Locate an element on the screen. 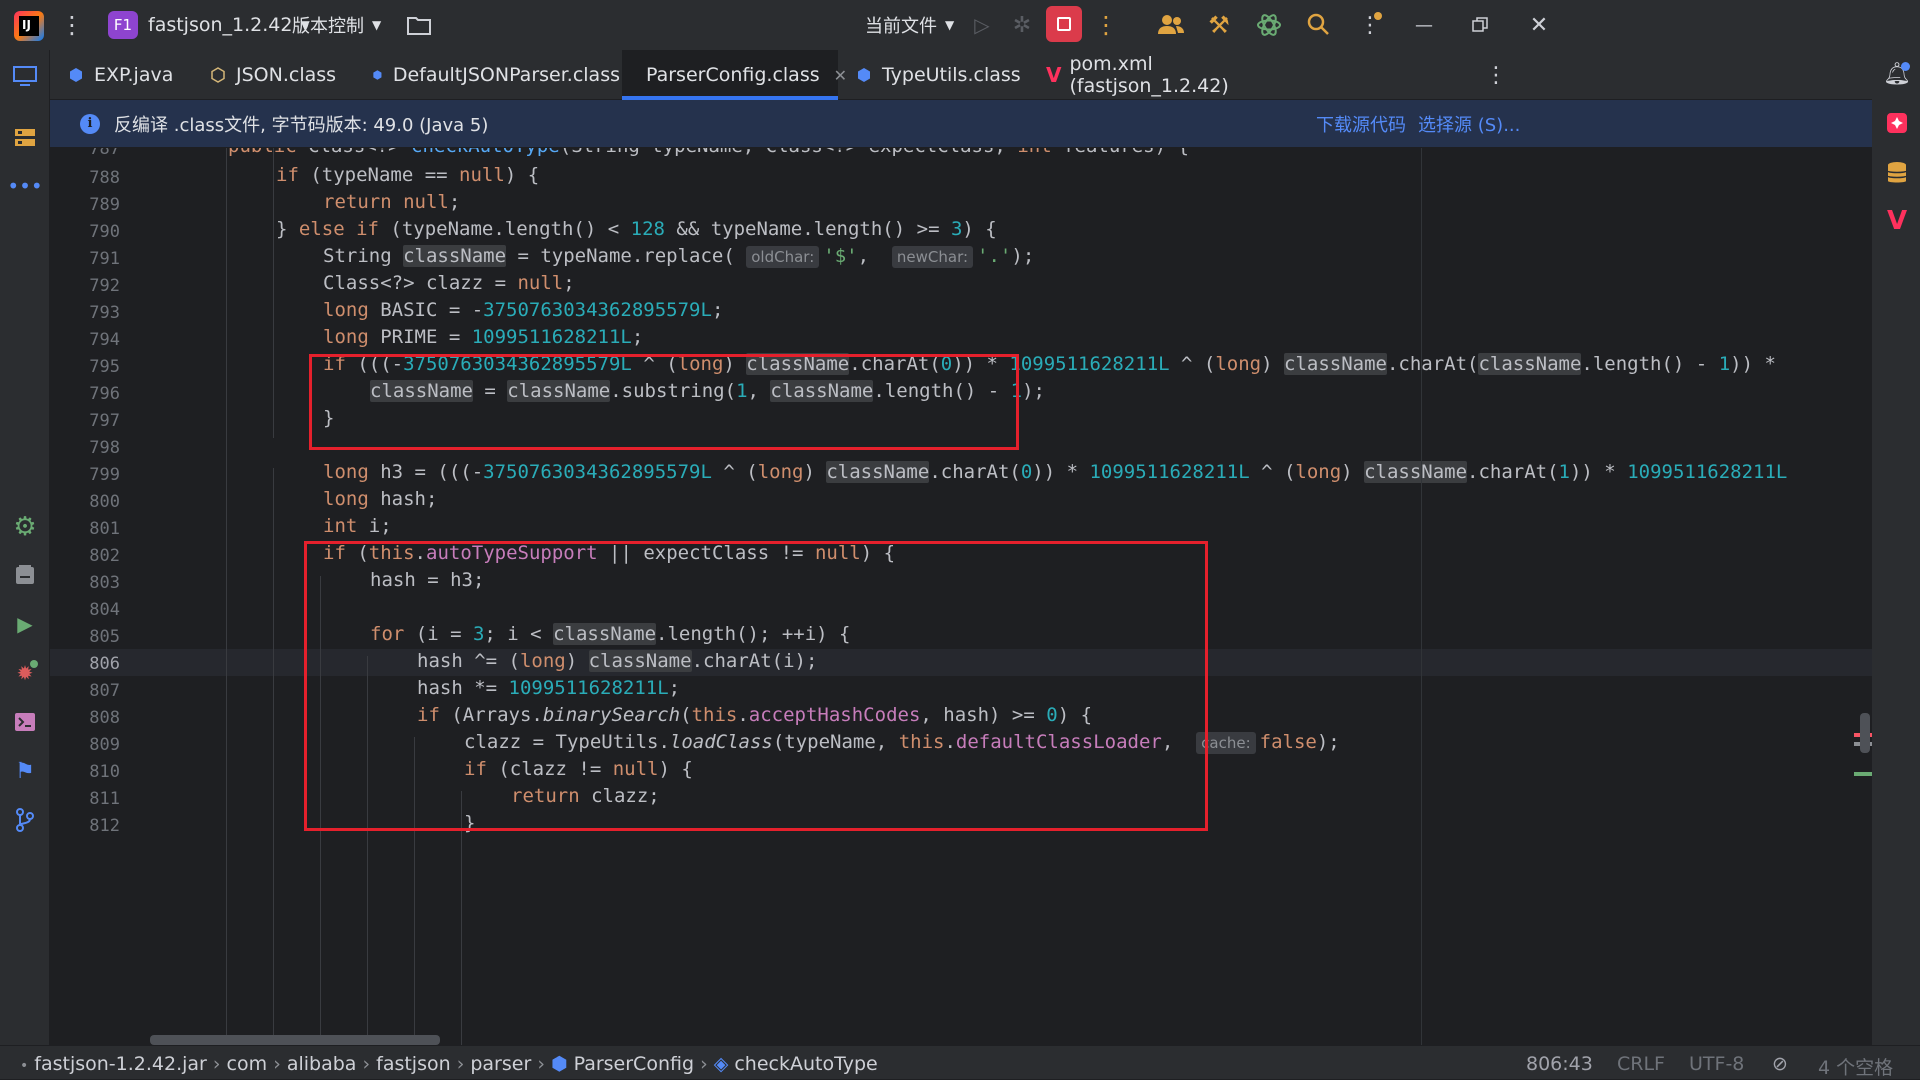 This screenshot has height=1080, width=1920. tab-label: pom.xml (fastjson_1.2.42) is located at coordinates (1149, 75).